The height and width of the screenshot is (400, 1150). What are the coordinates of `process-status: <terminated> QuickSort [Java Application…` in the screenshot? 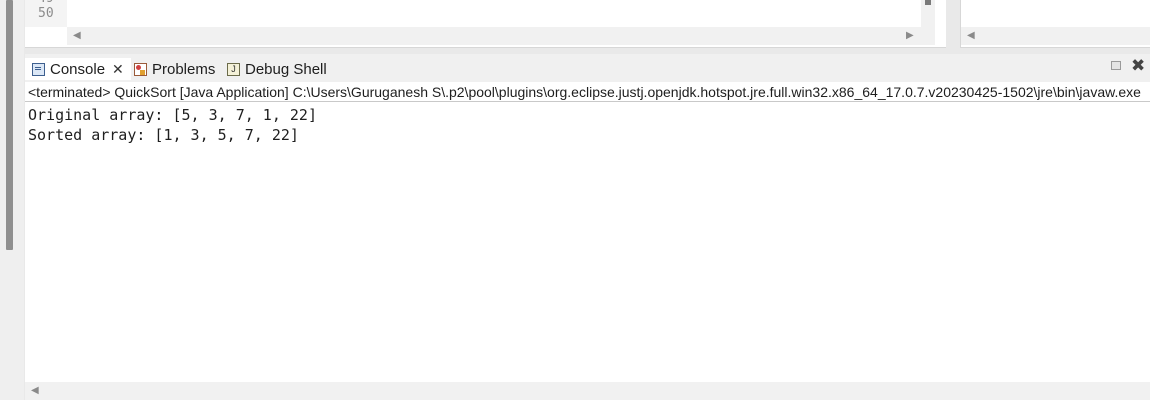 It's located at (587, 92).